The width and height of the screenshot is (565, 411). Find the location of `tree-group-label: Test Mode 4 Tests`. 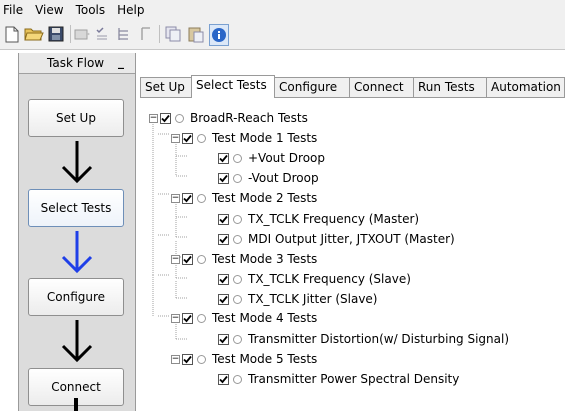

tree-group-label: Test Mode 4 Tests is located at coordinates (265, 318).